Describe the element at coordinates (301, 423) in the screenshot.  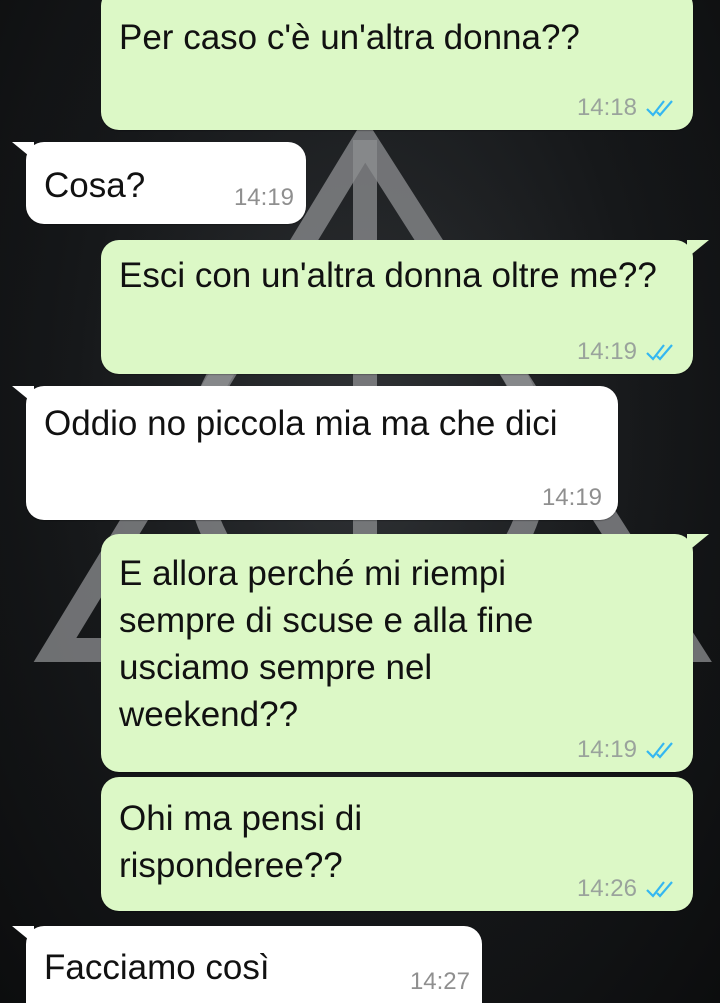
I see `message-text: Oddio no piccola mia ma che dici` at that location.